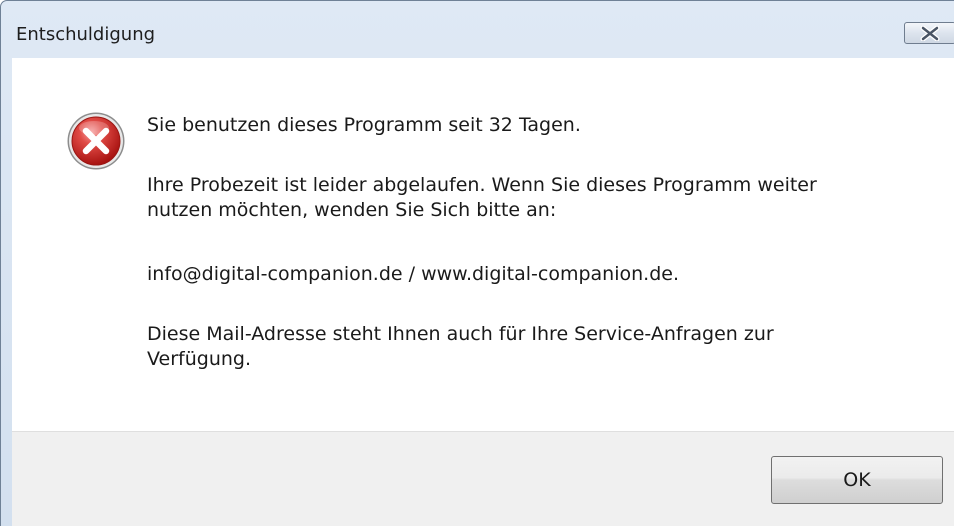 This screenshot has height=526, width=954. I want to click on close-icon, so click(930, 33).